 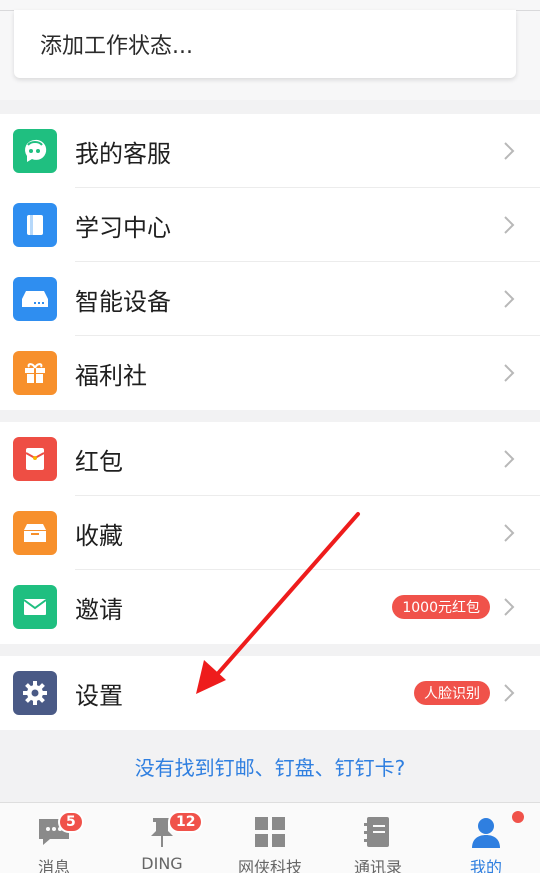 What do you see at coordinates (111, 375) in the screenshot?
I see `menu-item-label: 福利社` at bounding box center [111, 375].